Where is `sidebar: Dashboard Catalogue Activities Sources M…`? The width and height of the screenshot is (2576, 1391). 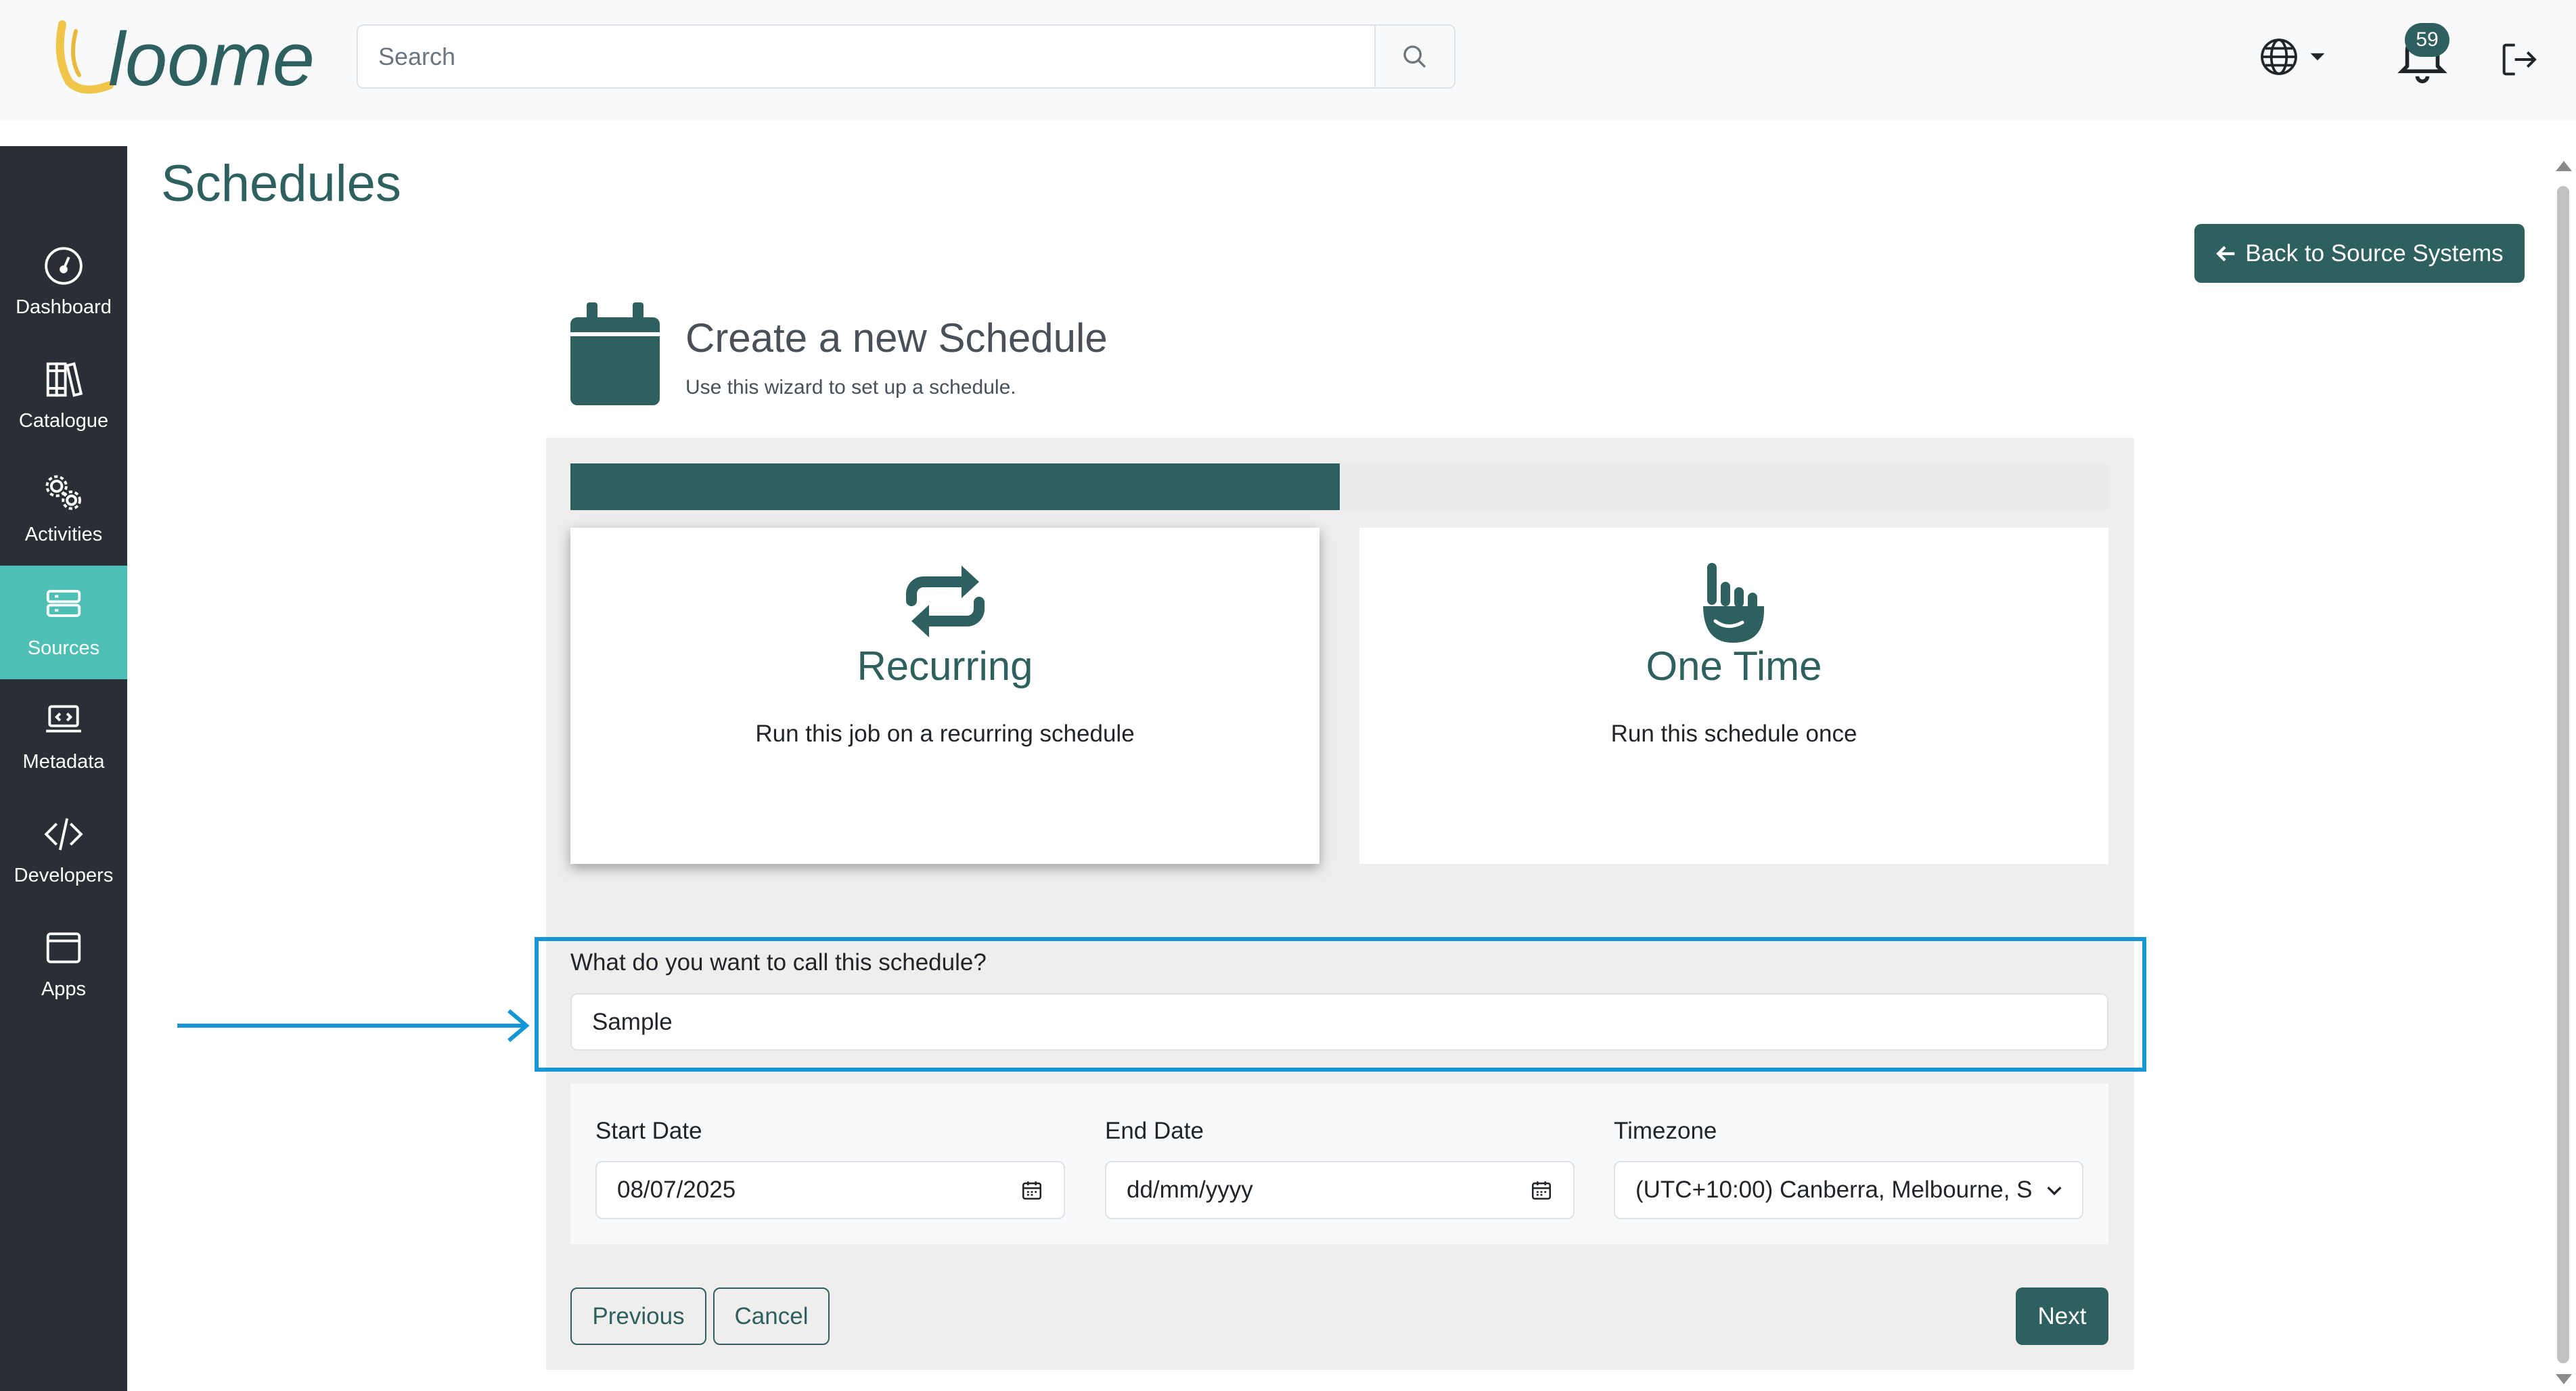 sidebar: Dashboard Catalogue Activities Sources M… is located at coordinates (64, 769).